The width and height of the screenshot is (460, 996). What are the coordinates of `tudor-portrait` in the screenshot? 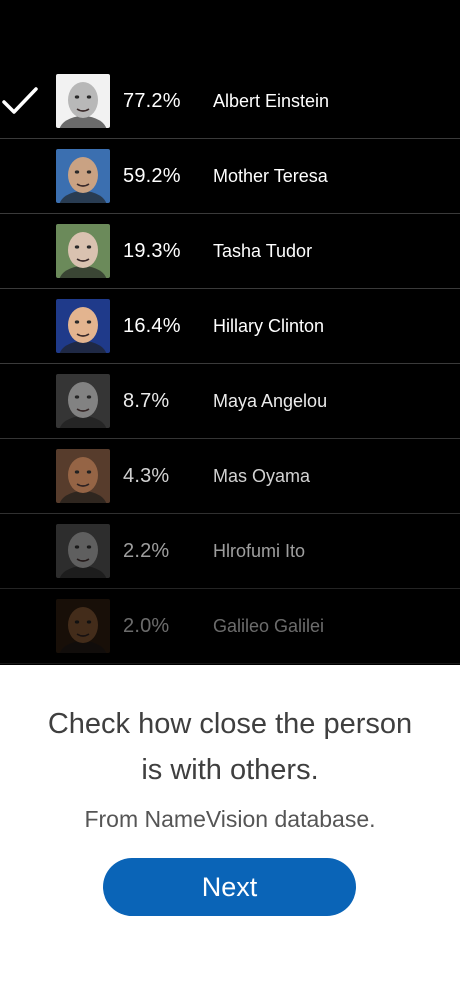 It's located at (83, 251).